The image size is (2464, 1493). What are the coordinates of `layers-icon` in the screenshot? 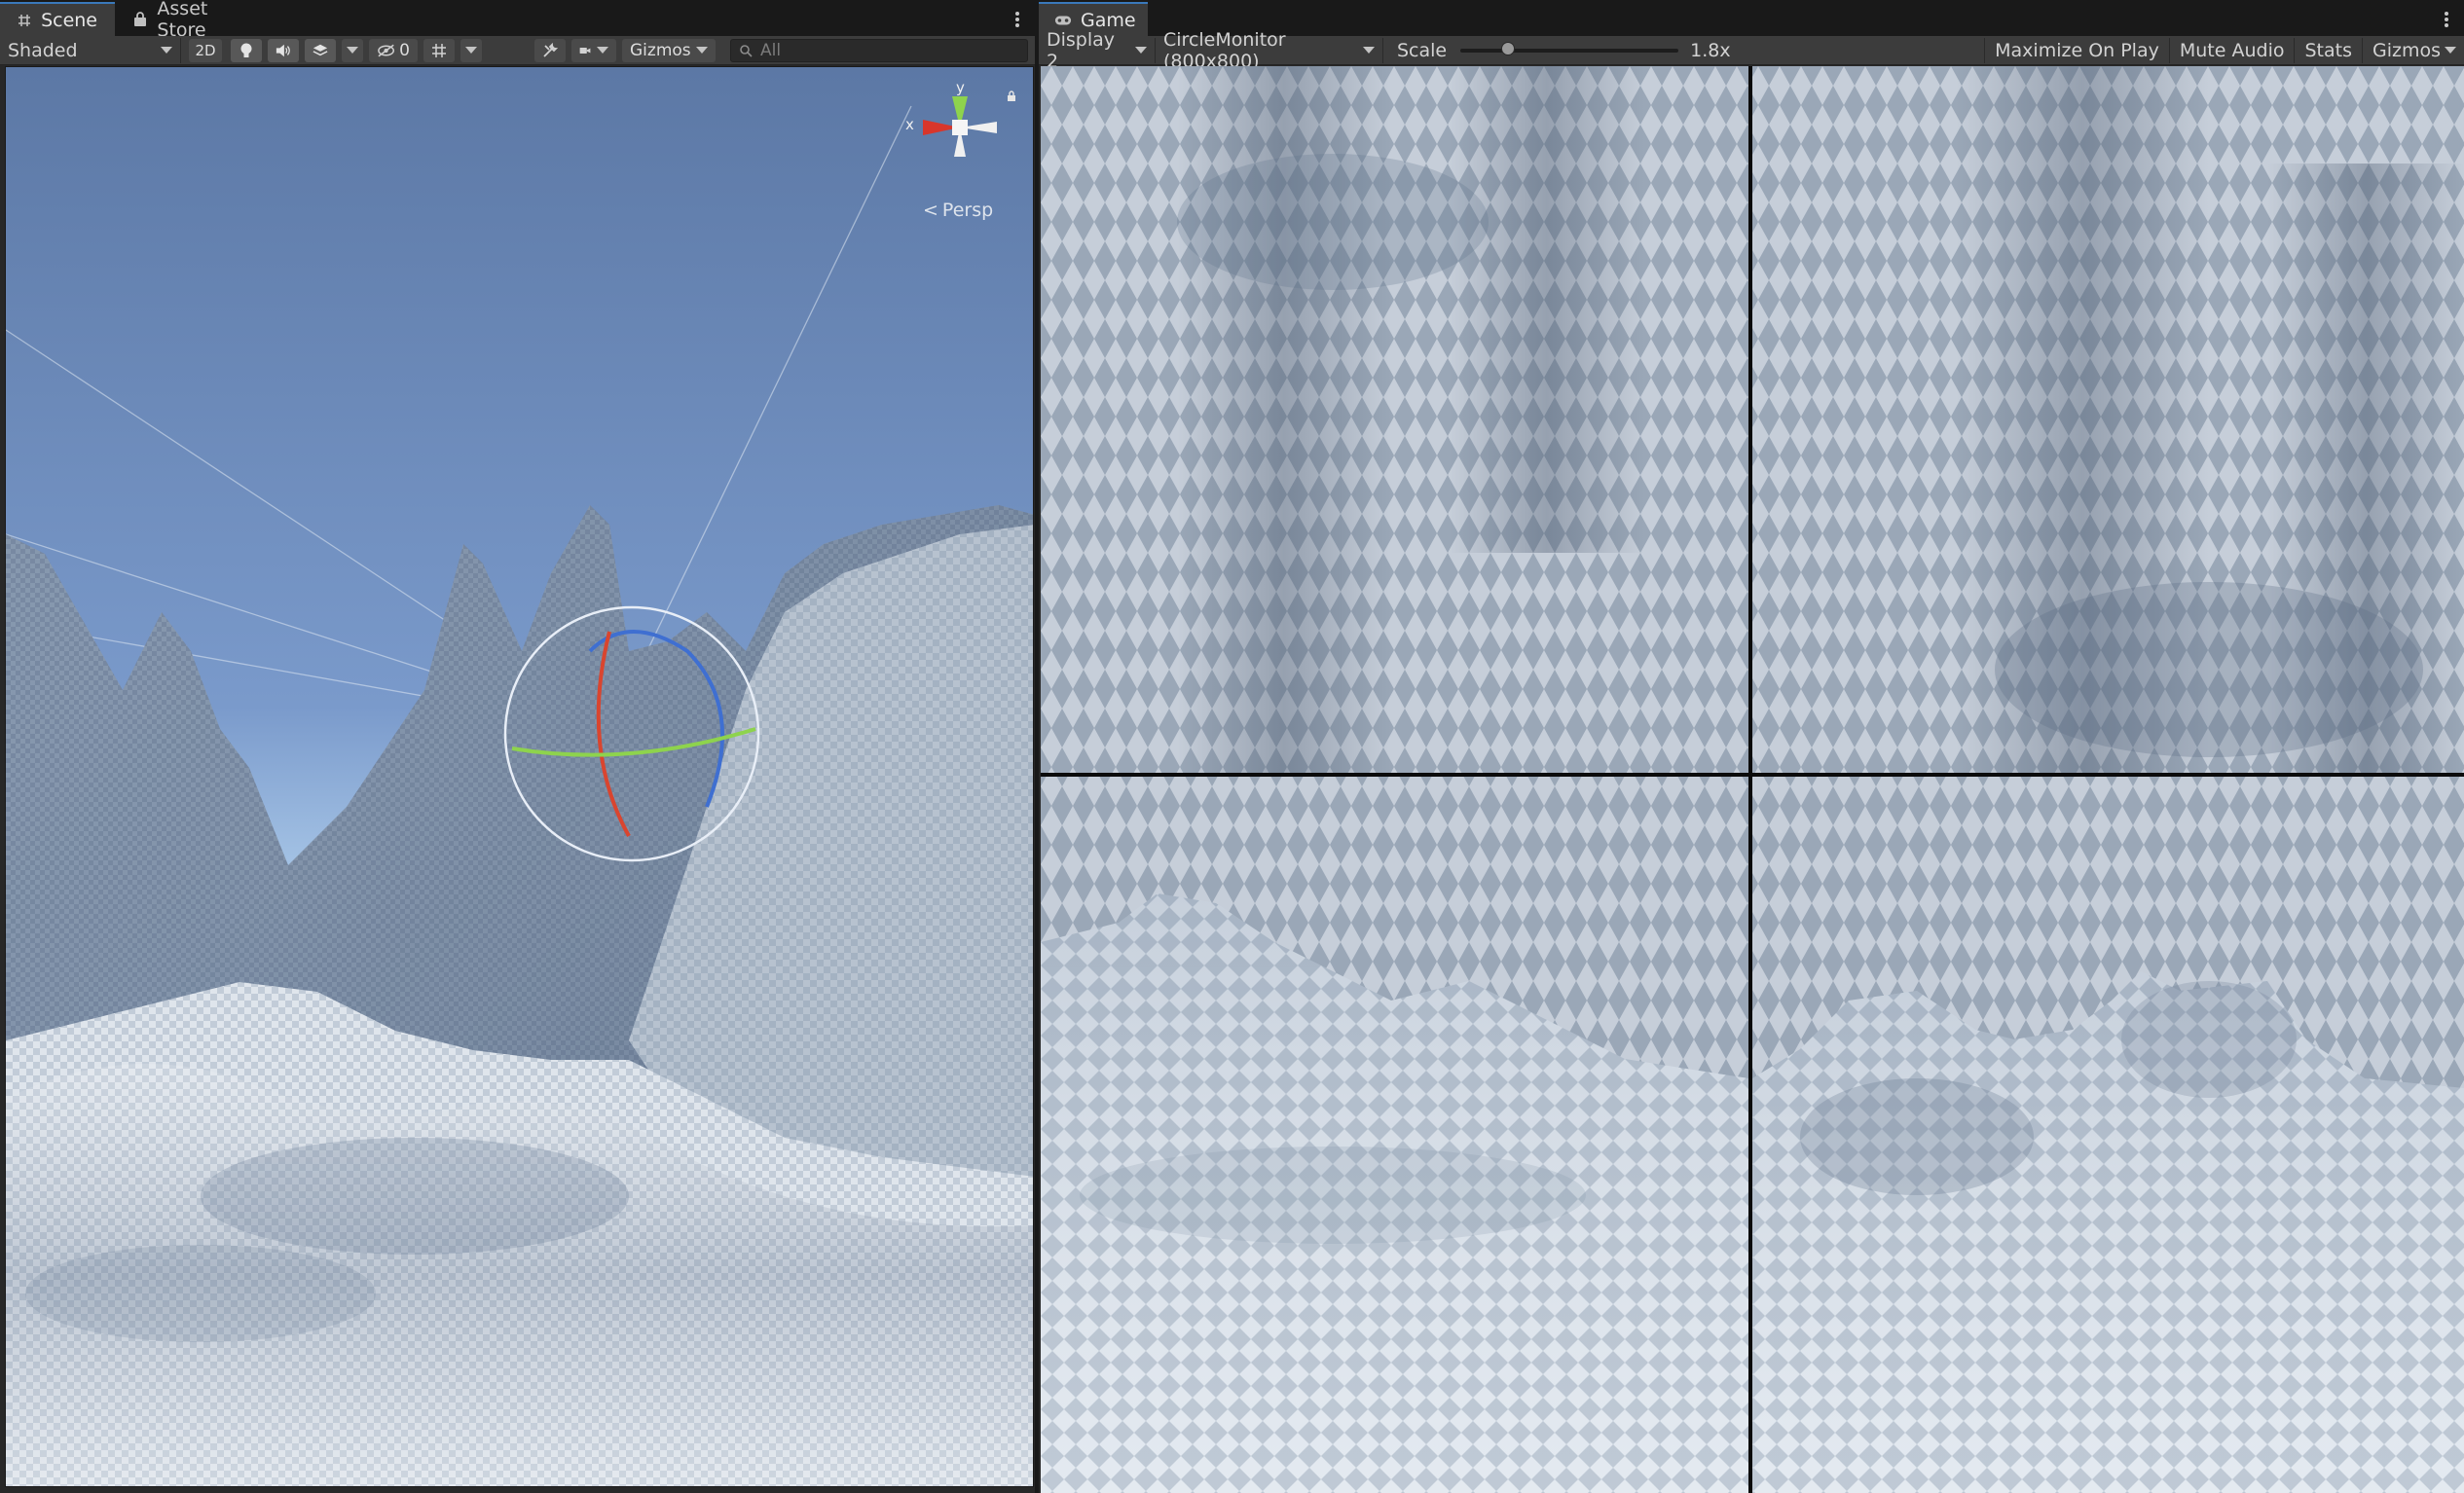 It's located at (320, 49).